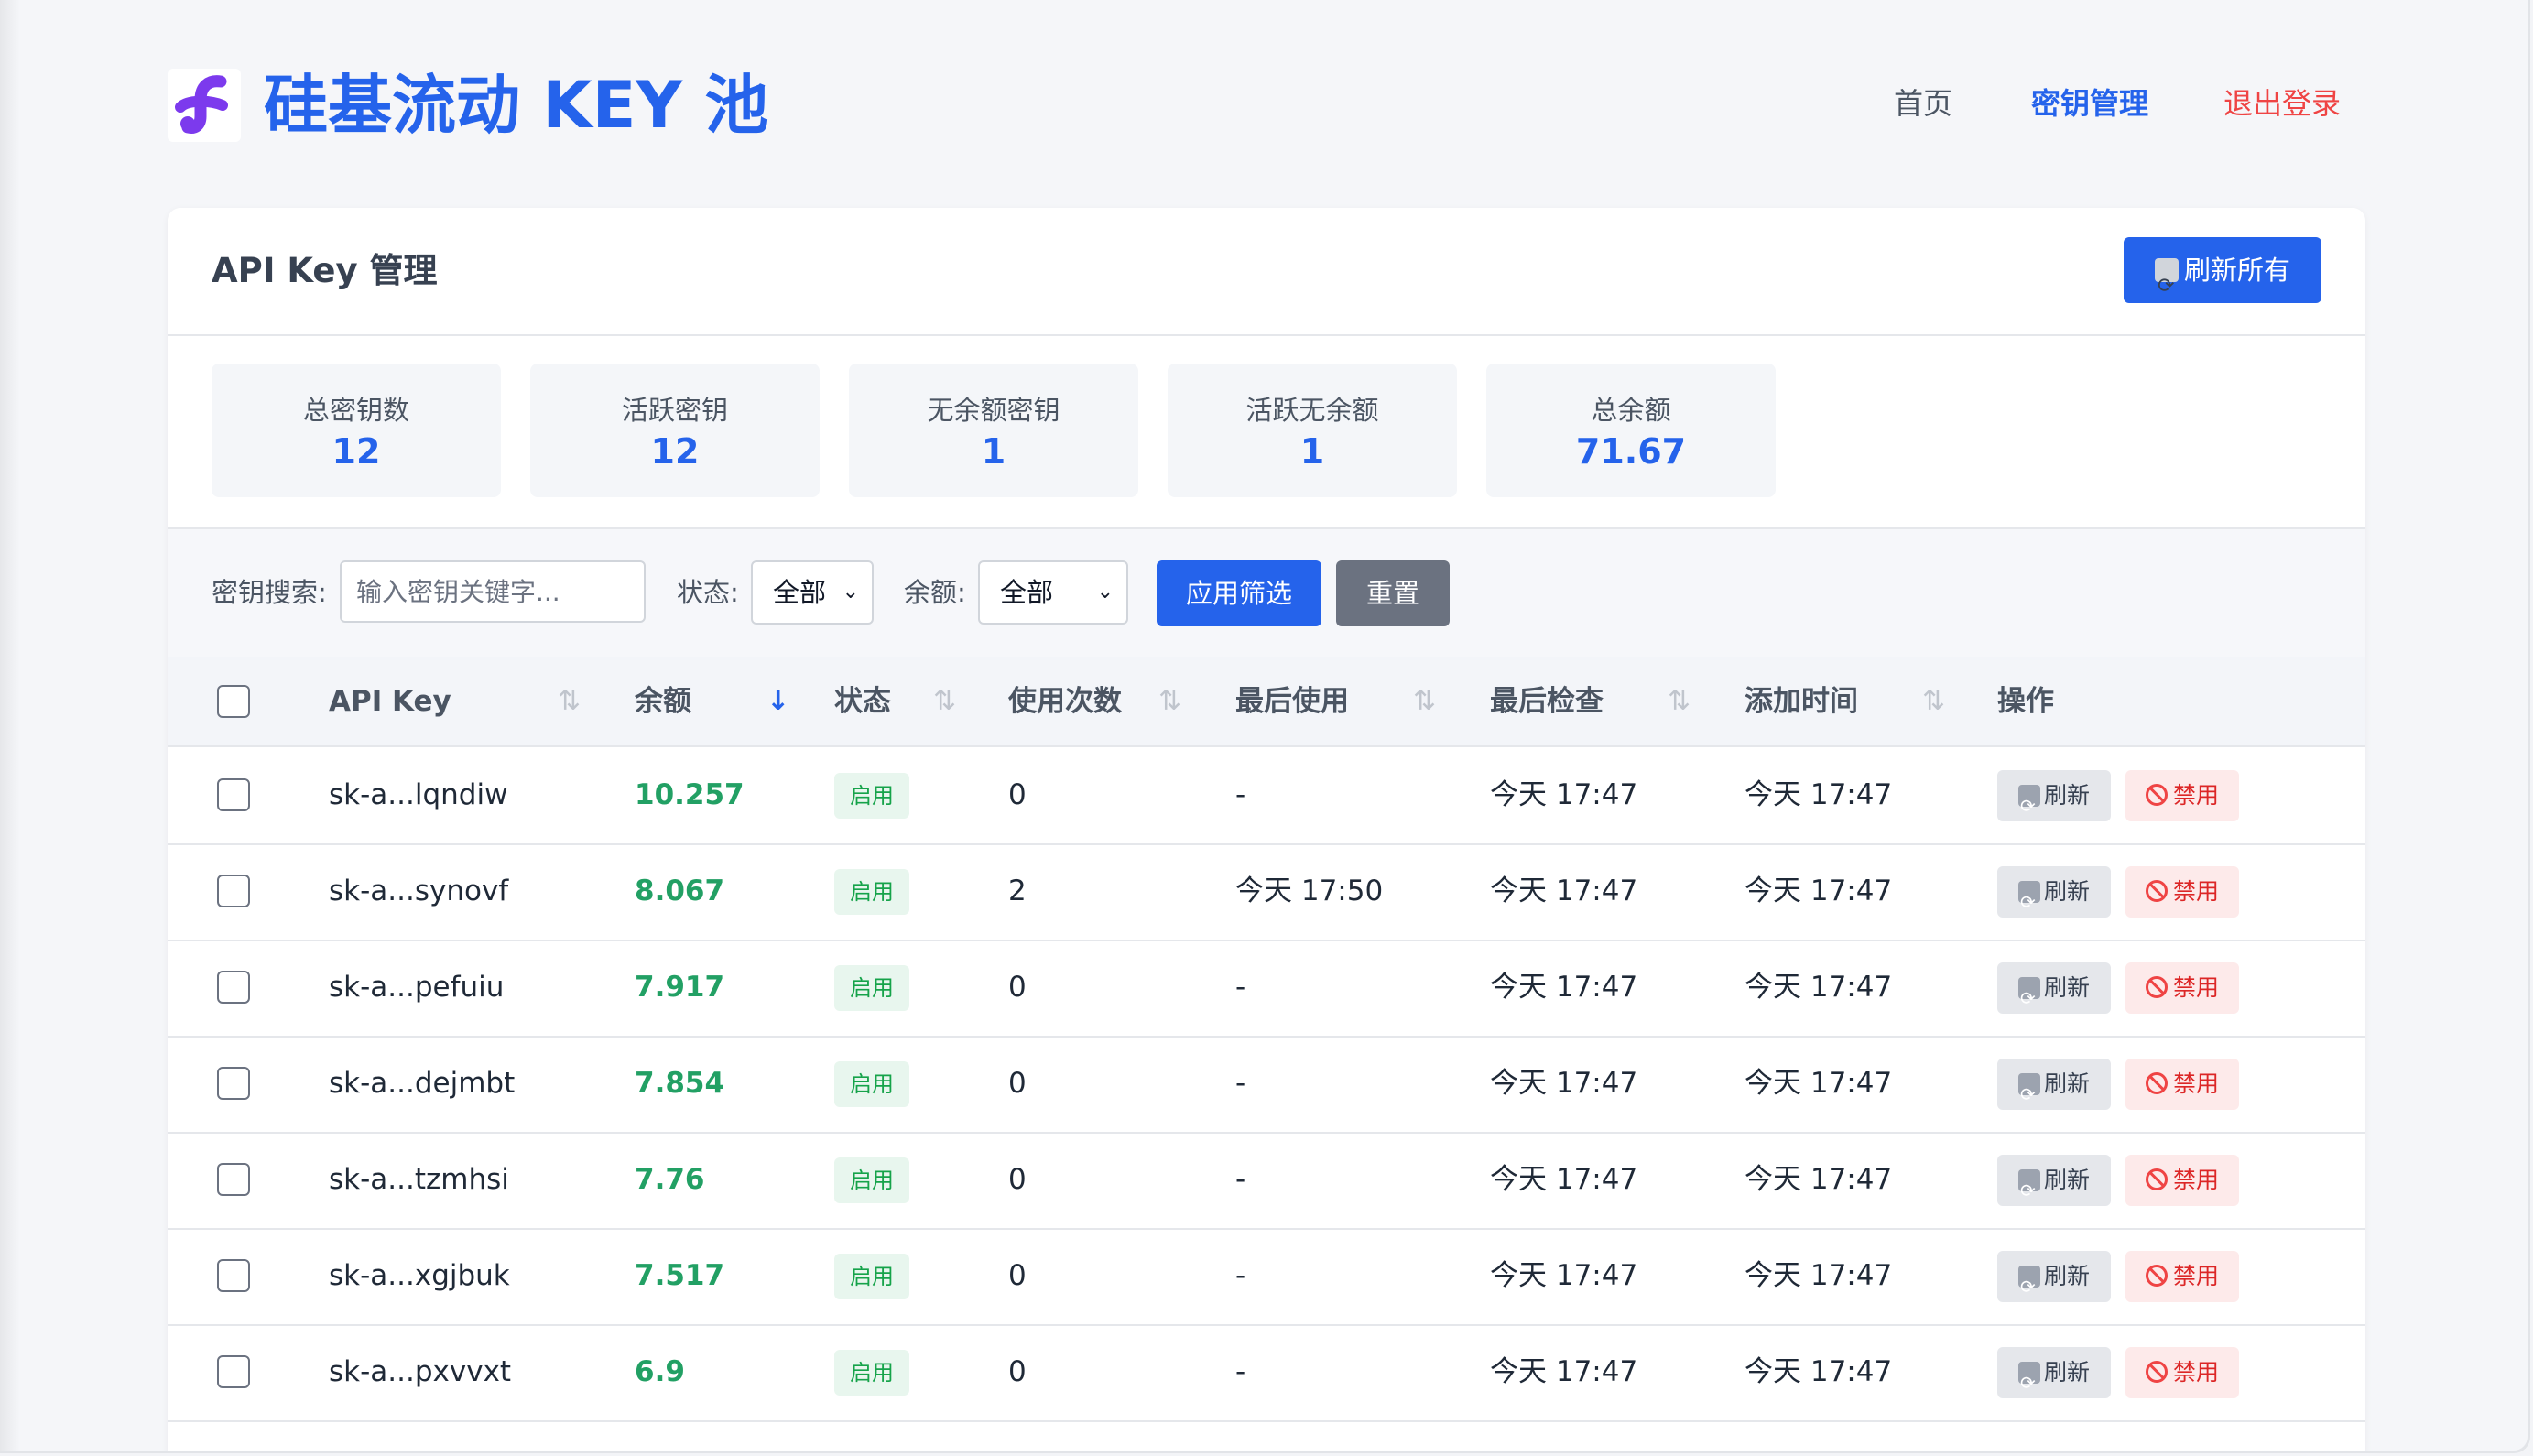  What do you see at coordinates (680, 1083) in the screenshot?
I see `balance-cell: 7.854` at bounding box center [680, 1083].